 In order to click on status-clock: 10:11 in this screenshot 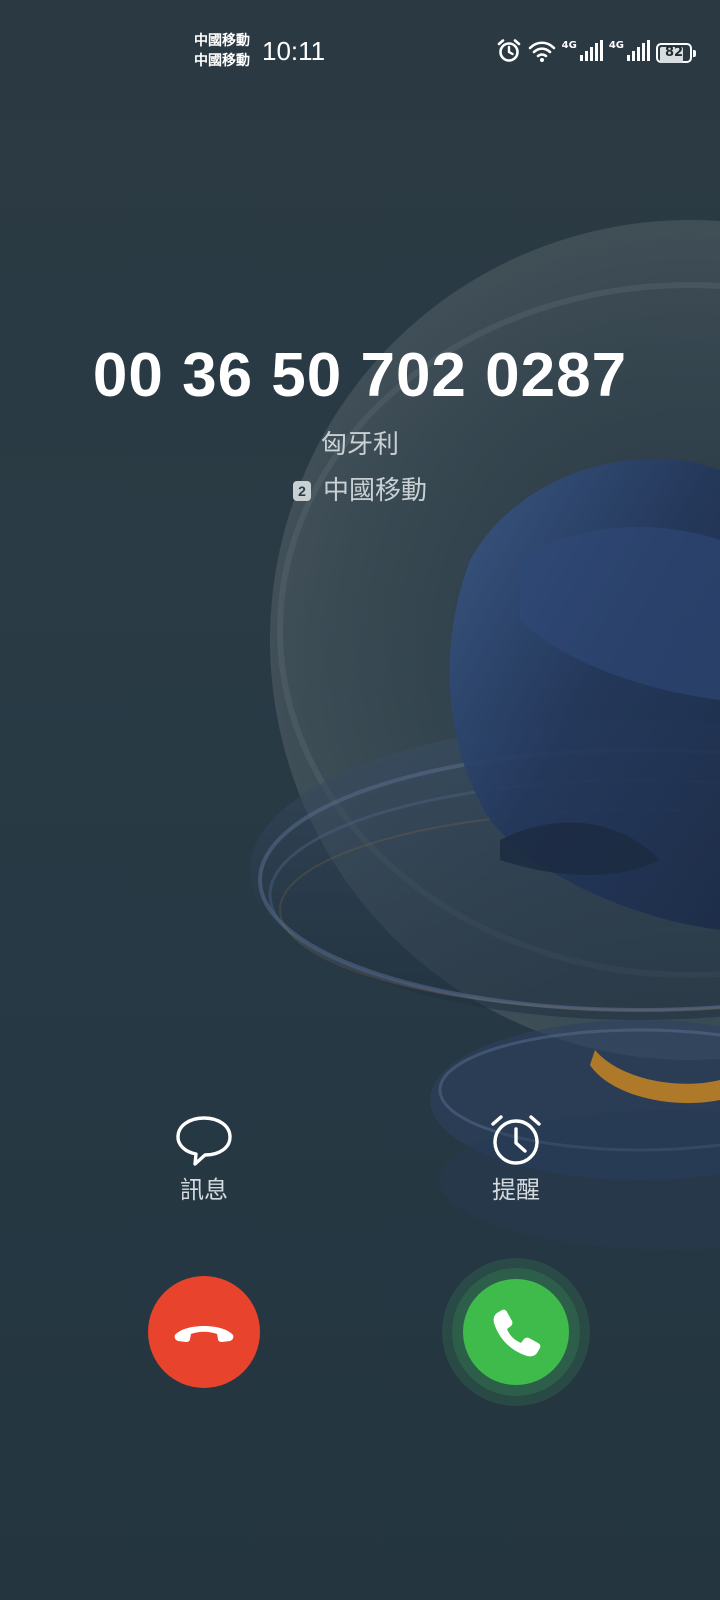, I will do `click(294, 51)`.